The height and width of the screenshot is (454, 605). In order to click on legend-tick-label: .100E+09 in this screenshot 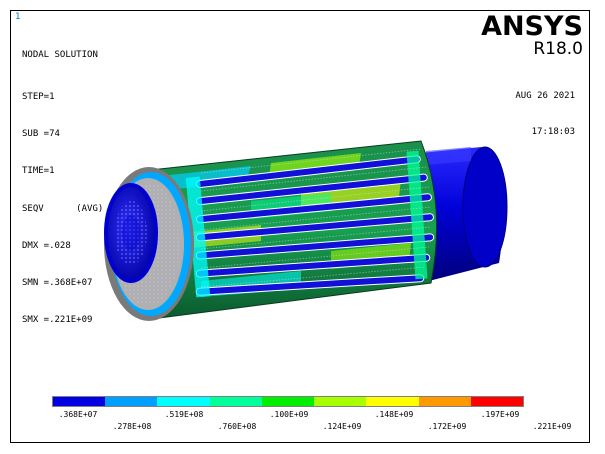, I will do `click(289, 414)`.